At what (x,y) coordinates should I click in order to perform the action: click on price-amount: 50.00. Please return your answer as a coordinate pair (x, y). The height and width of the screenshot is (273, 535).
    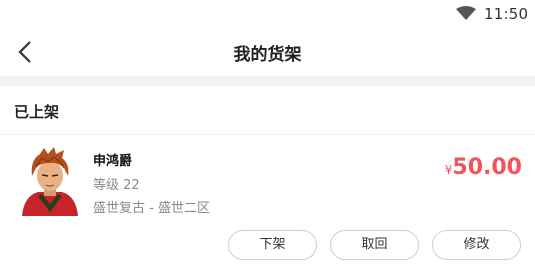
    Looking at the image, I should click on (487, 167).